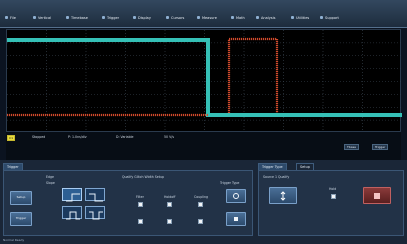  What do you see at coordinates (201, 197) in the screenshot?
I see `coupling-label: Coupling` at bounding box center [201, 197].